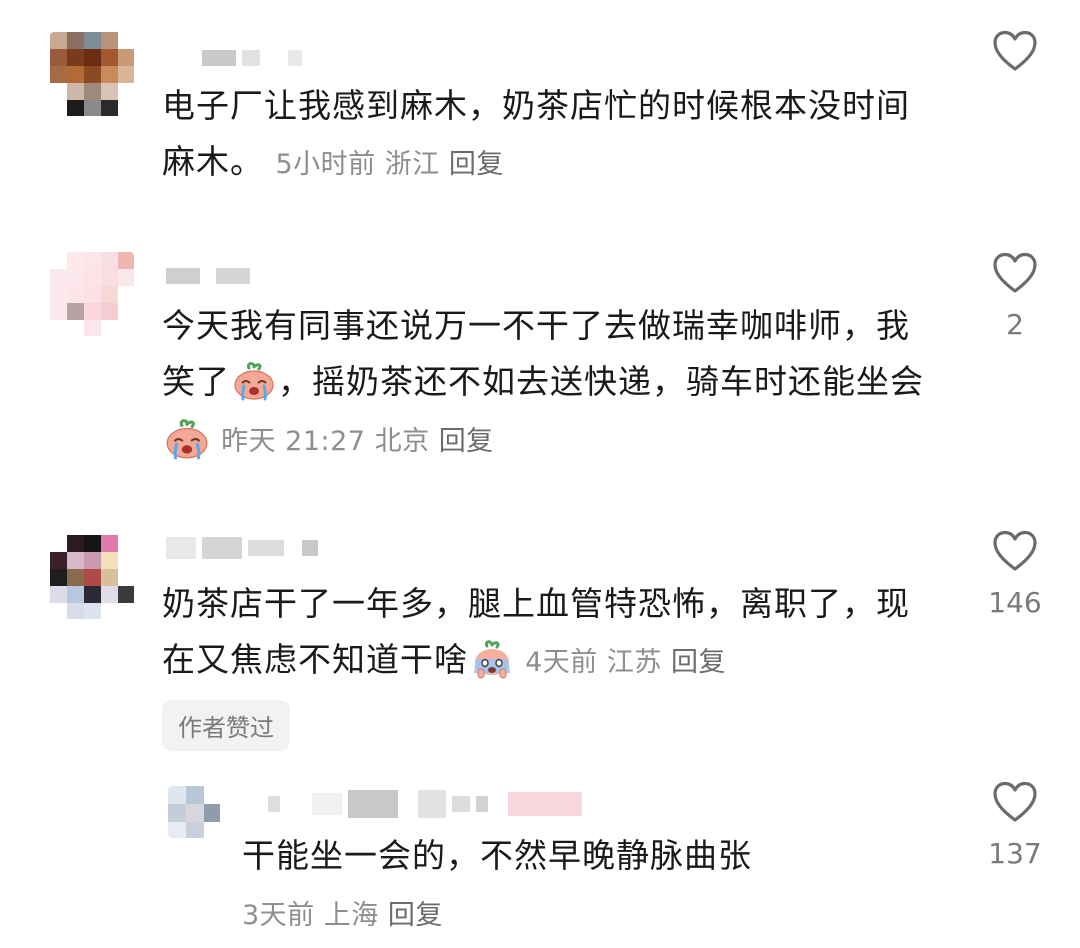 Image resolution: width=1080 pixels, height=948 pixels. Describe the element at coordinates (226, 725) in the screenshot. I see `author-liked-badge: 作者赞过` at that location.